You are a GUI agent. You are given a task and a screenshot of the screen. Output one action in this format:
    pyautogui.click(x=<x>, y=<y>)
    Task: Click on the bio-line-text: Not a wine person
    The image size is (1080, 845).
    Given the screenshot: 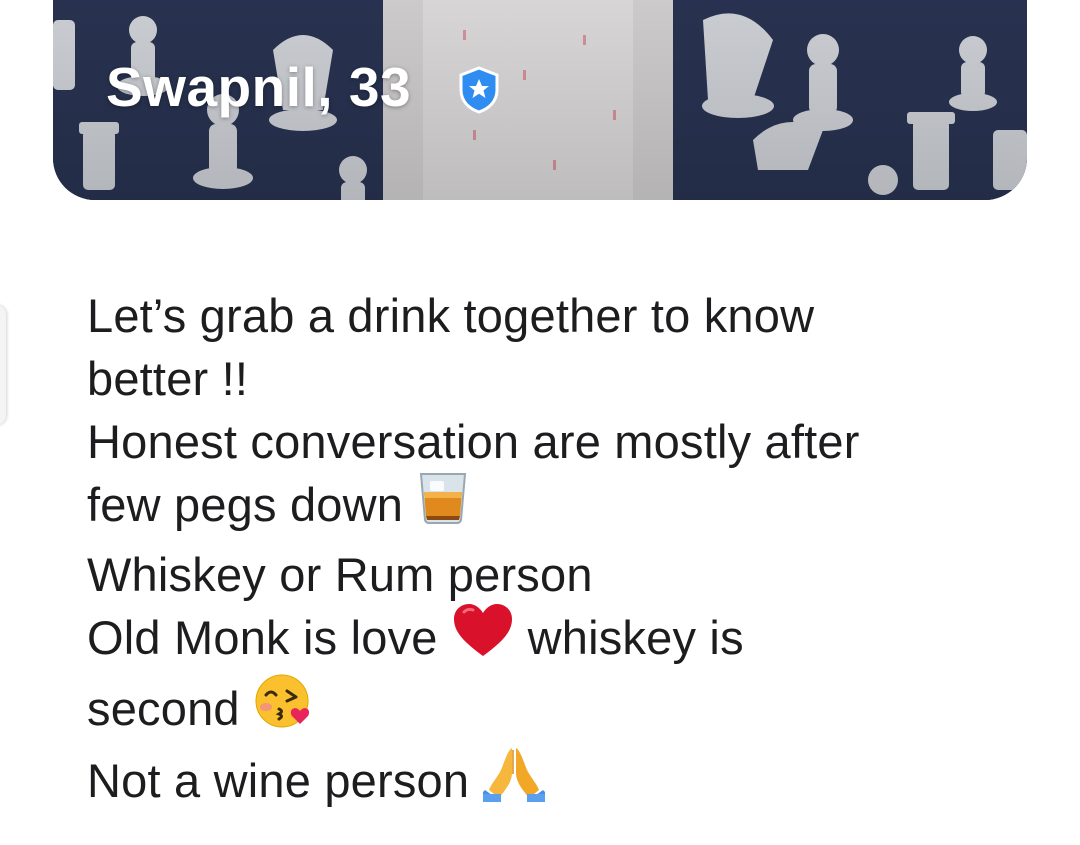 What is the action you would take?
    pyautogui.click(x=278, y=781)
    